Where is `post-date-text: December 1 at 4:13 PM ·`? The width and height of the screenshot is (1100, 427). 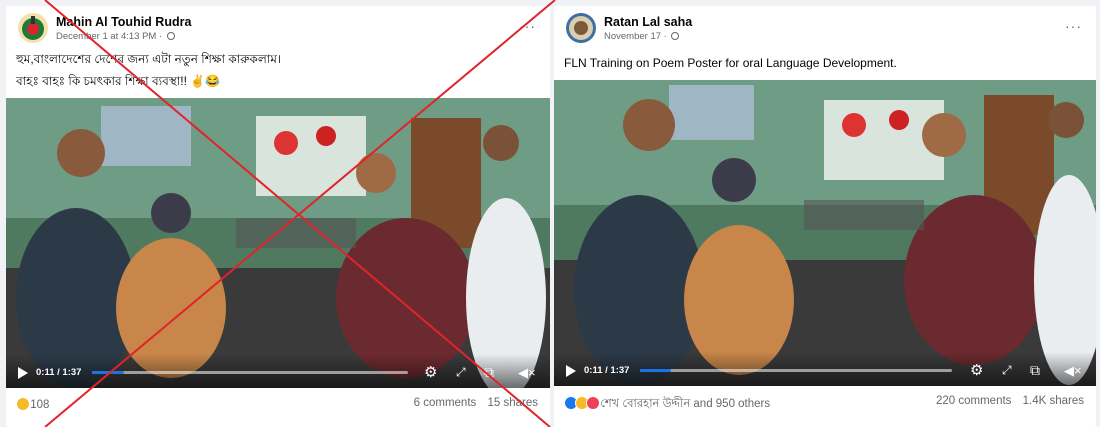
post-date-text: December 1 at 4:13 PM · is located at coordinates (110, 36).